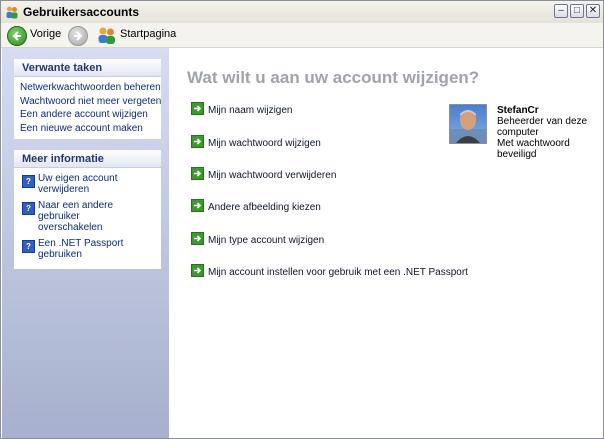 This screenshot has height=439, width=604. Describe the element at coordinates (533, 143) in the screenshot. I see `user-status-line1: Met wachtwoord` at that location.